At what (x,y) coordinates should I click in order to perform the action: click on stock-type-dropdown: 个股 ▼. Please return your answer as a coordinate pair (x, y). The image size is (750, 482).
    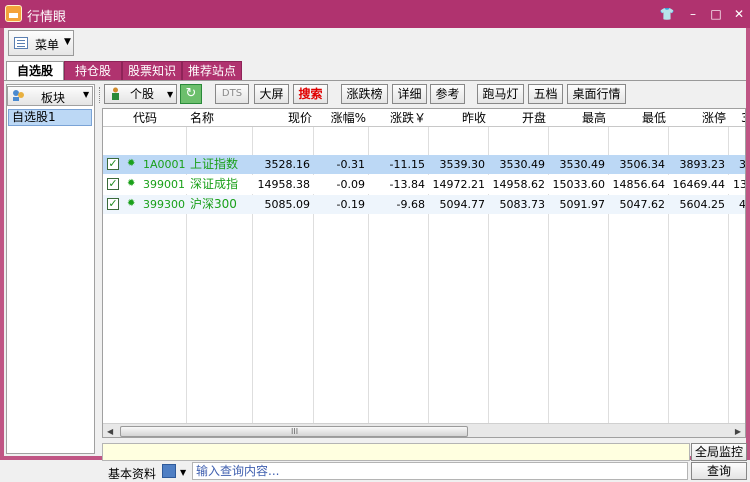
    Looking at the image, I should click on (140, 94).